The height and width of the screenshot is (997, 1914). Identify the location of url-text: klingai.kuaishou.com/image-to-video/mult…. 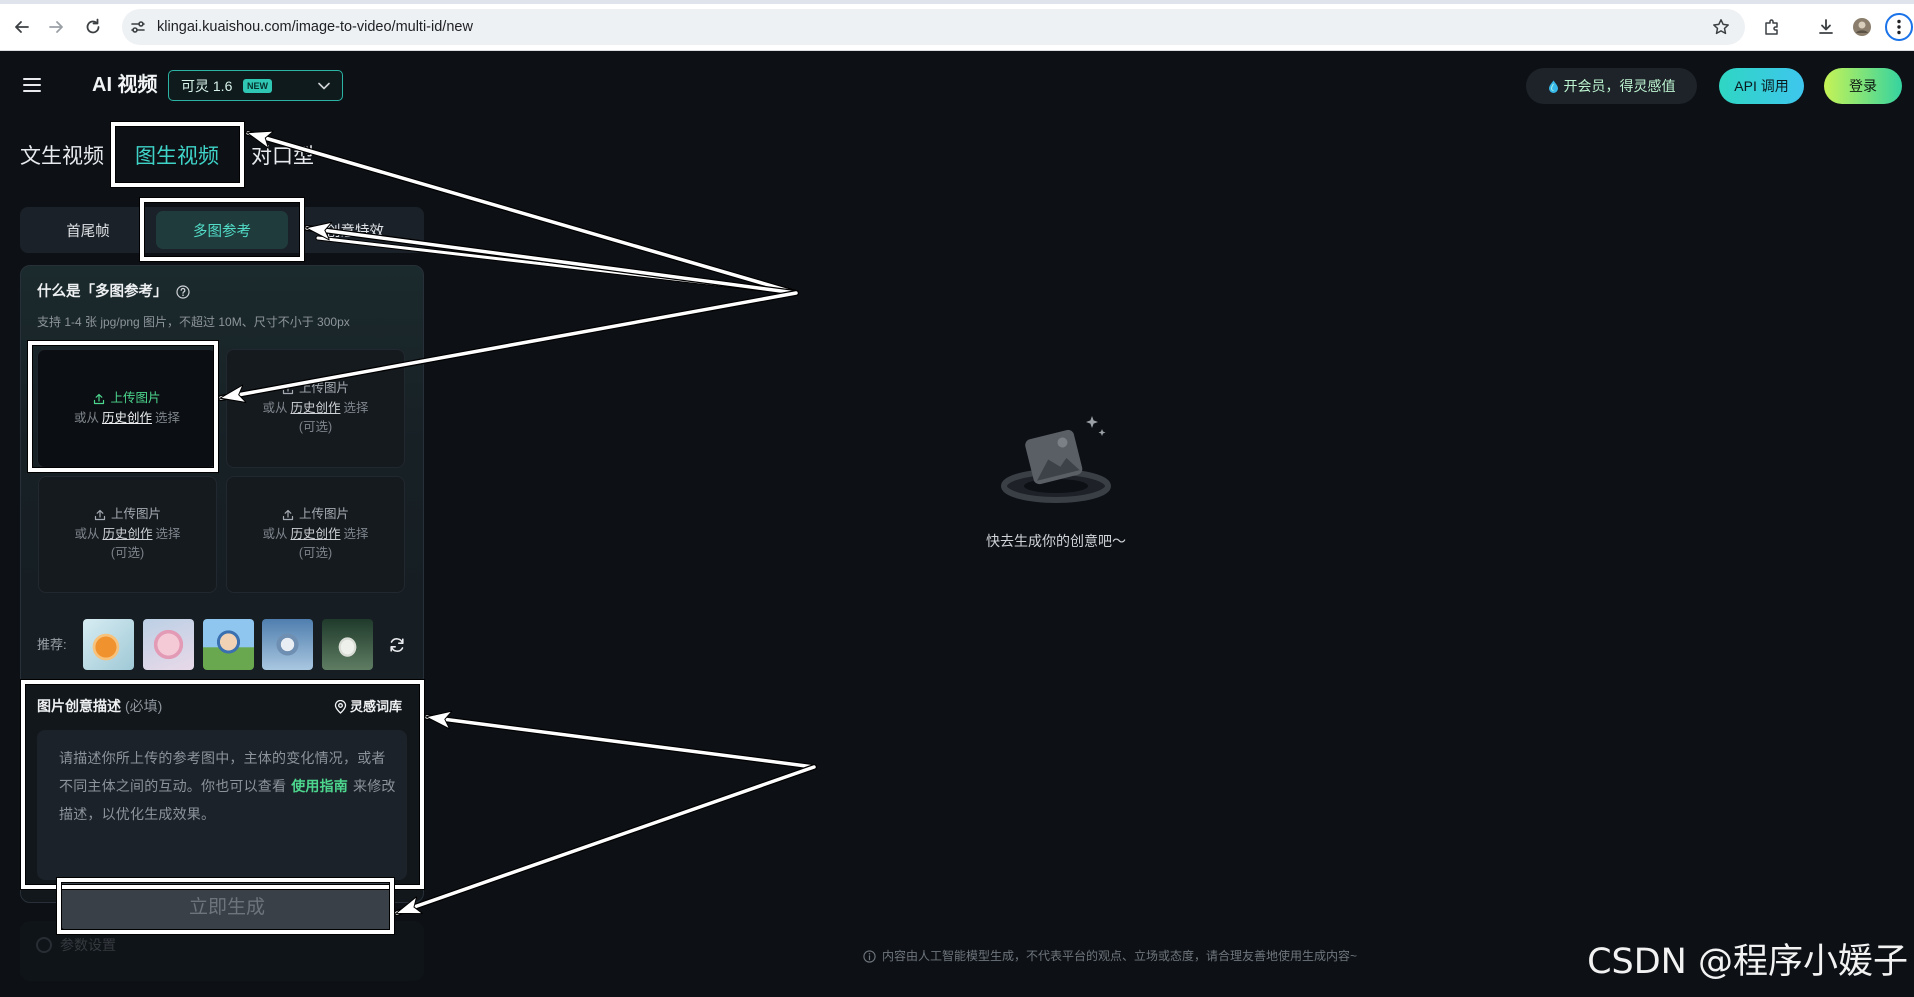
(315, 27).